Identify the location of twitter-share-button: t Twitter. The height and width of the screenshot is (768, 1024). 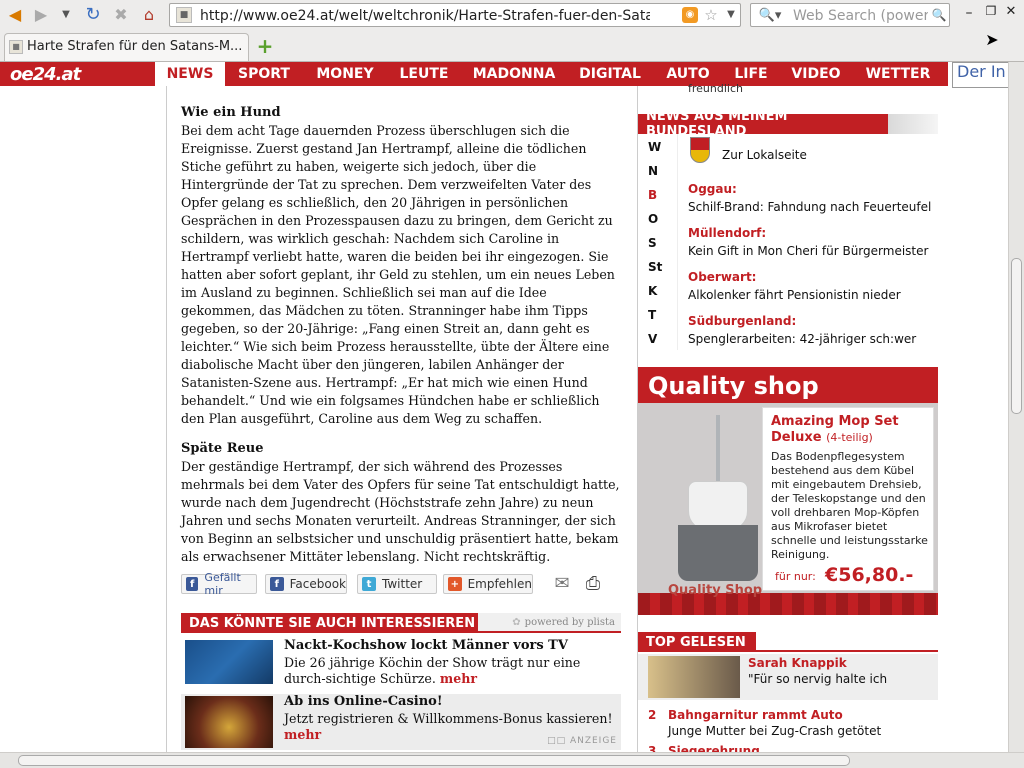
(397, 584).